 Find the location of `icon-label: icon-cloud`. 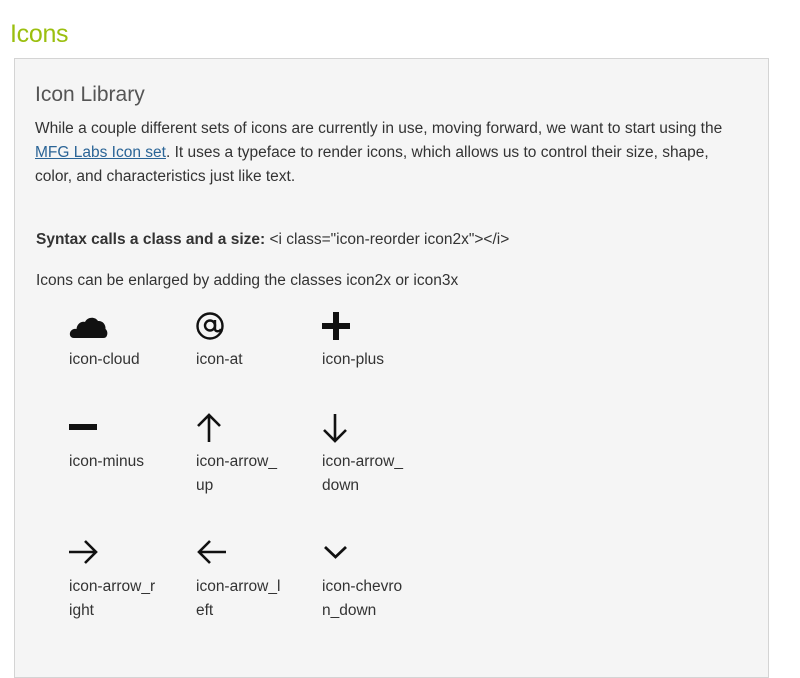

icon-label: icon-cloud is located at coordinates (104, 359).